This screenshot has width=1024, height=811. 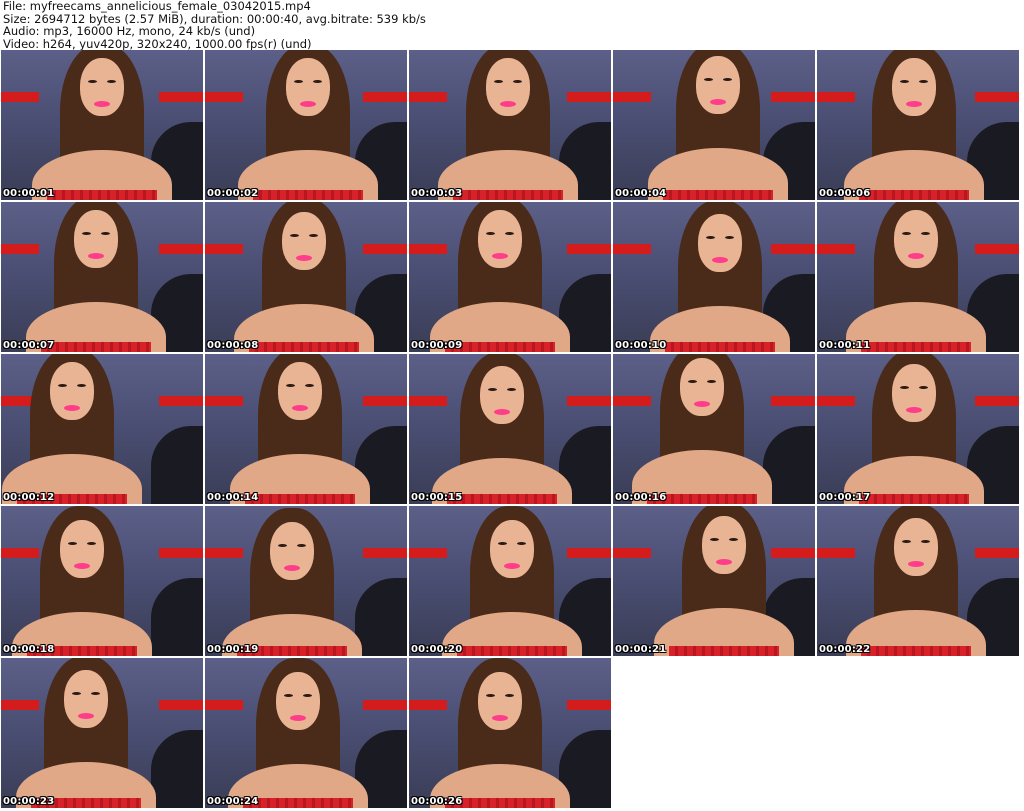 I want to click on video-frame-thumbnail: 00:00:04, so click(x=714, y=125).